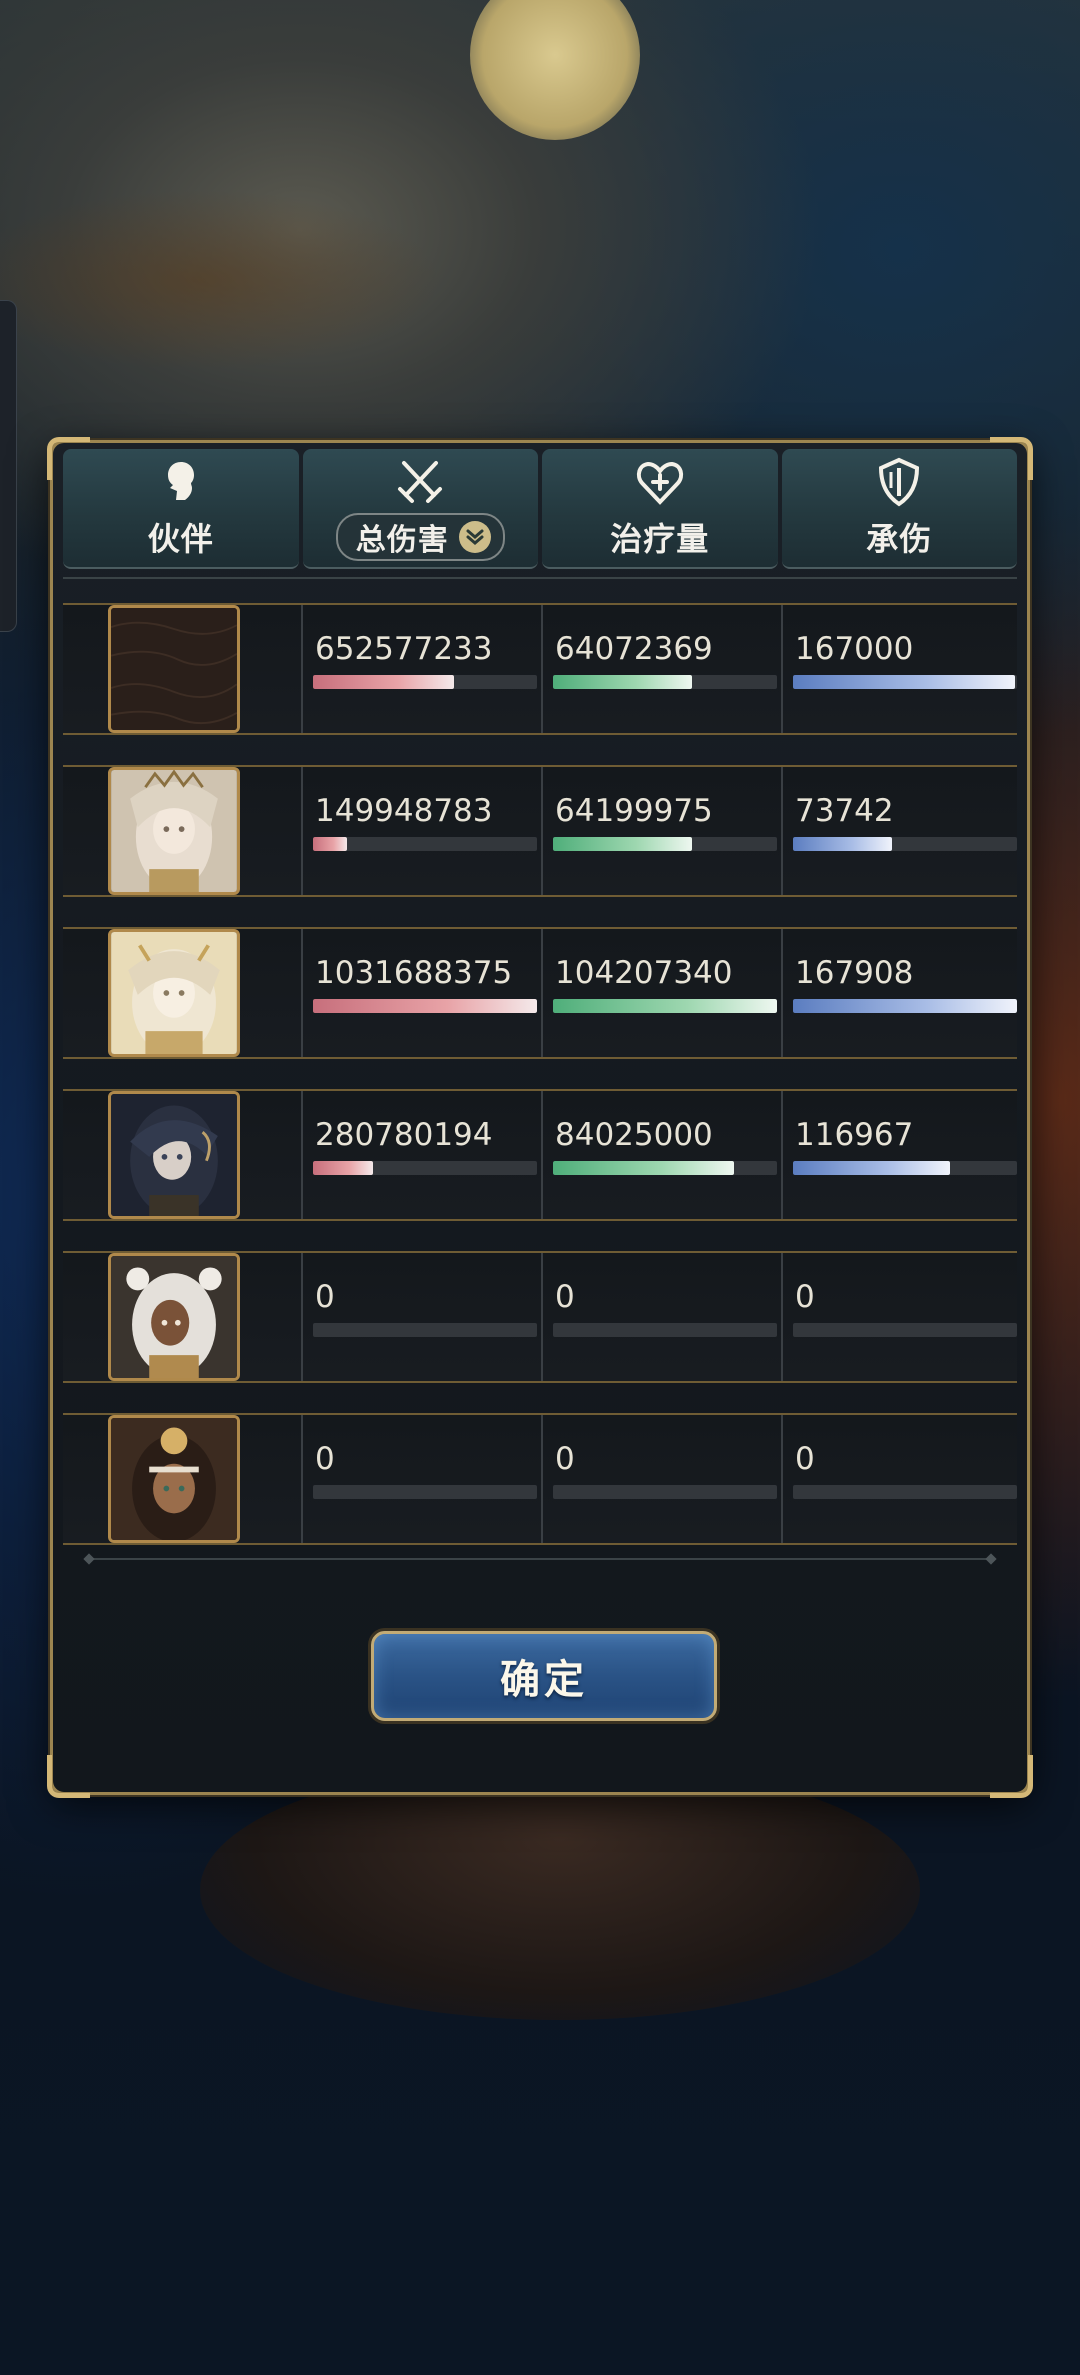  Describe the element at coordinates (422, 993) in the screenshot. I see `damage-cell: 1031688375` at that location.